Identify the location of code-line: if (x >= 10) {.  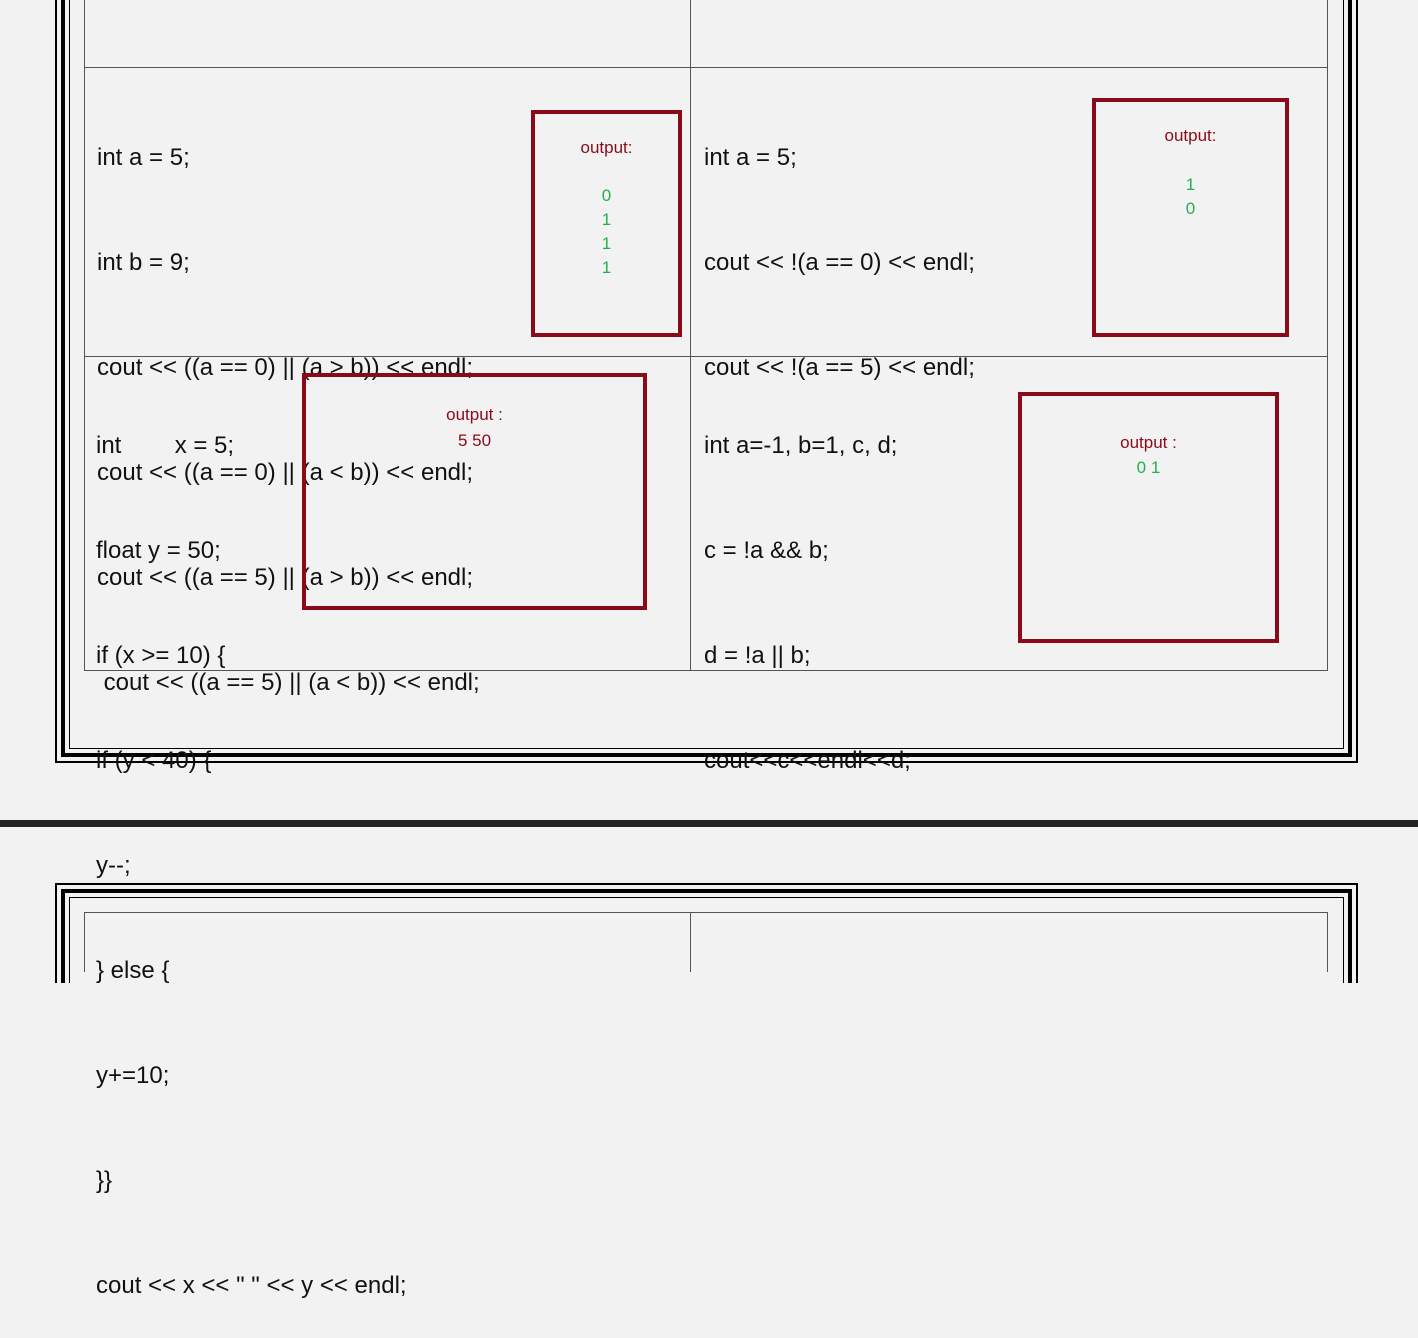
(161, 655).